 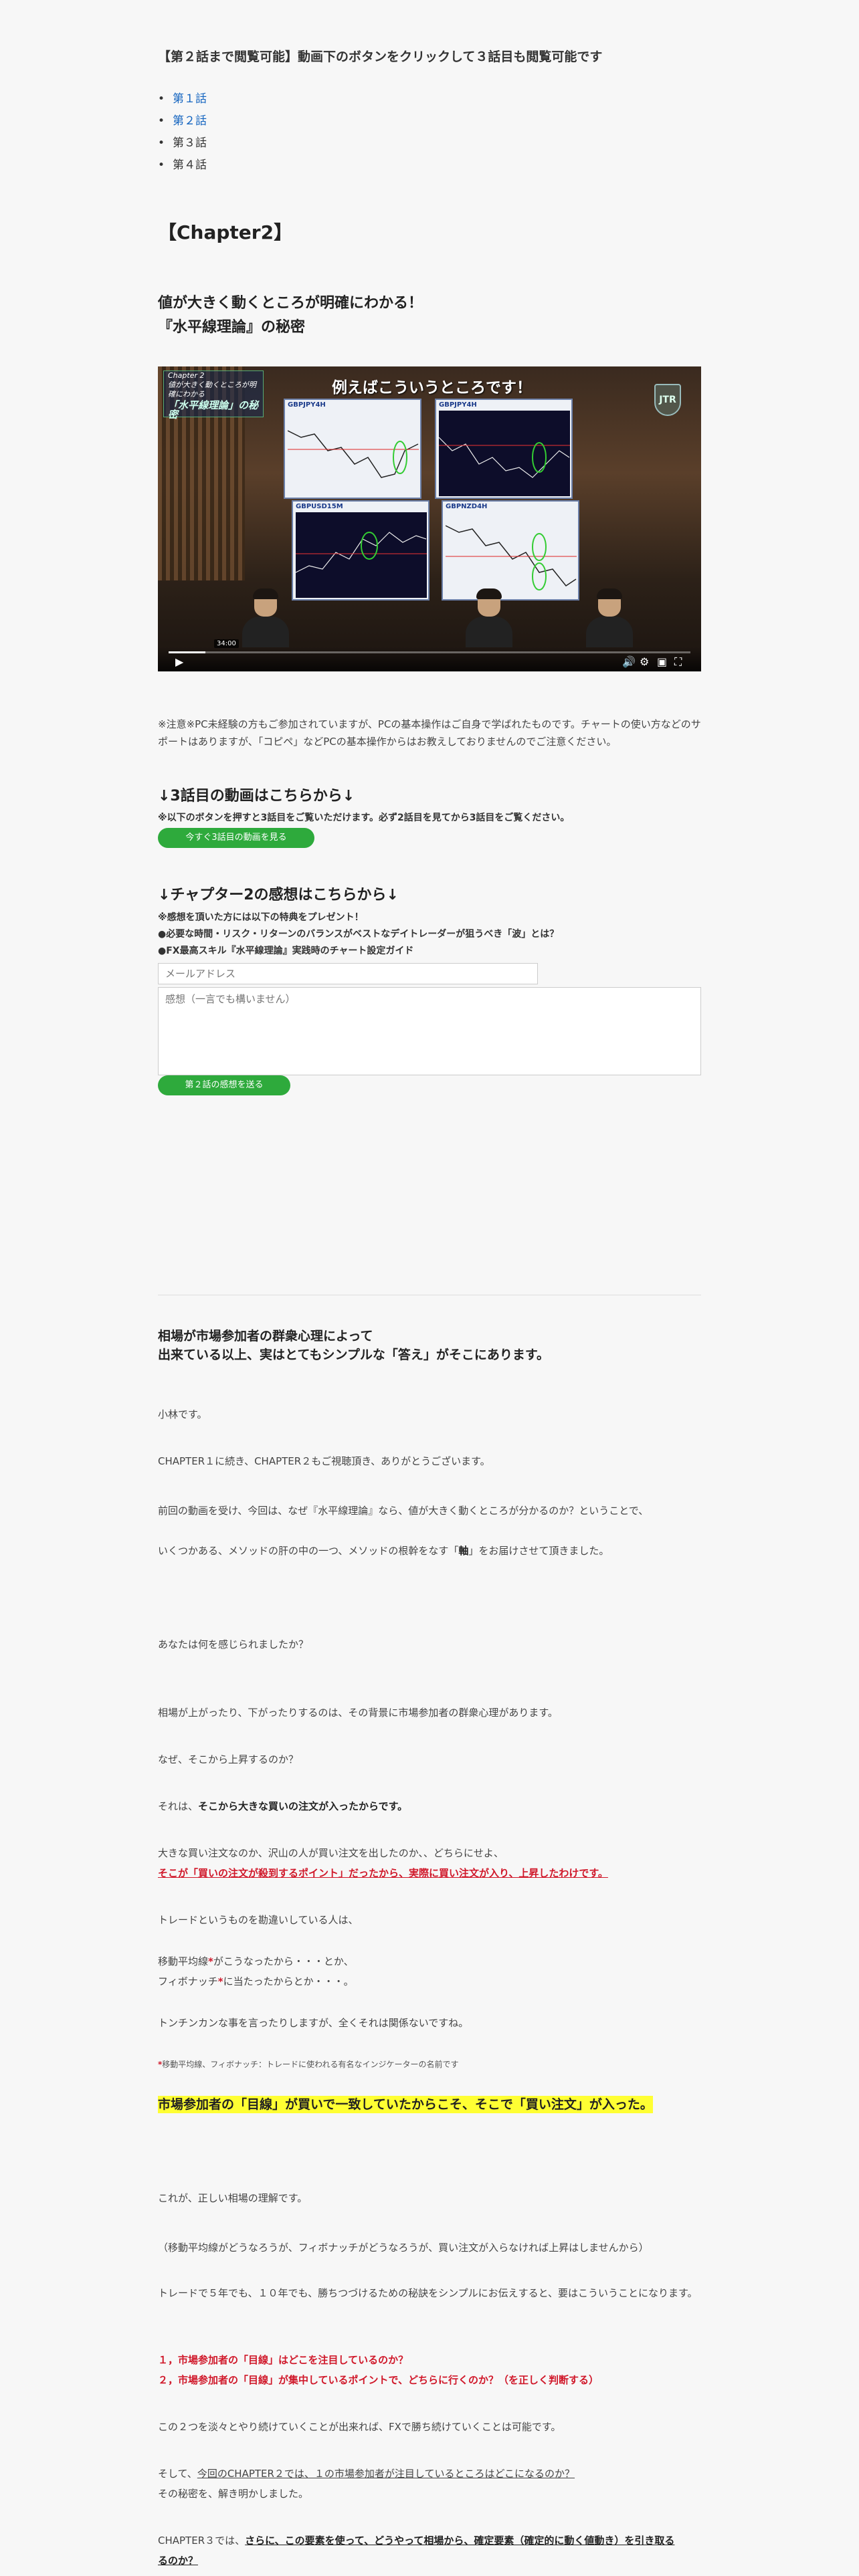 I want to click on text-segment-underline: 今回のCHAPTER２では、１の市場参加者が注目しているところはどこになるのか？, so click(x=386, y=2474).